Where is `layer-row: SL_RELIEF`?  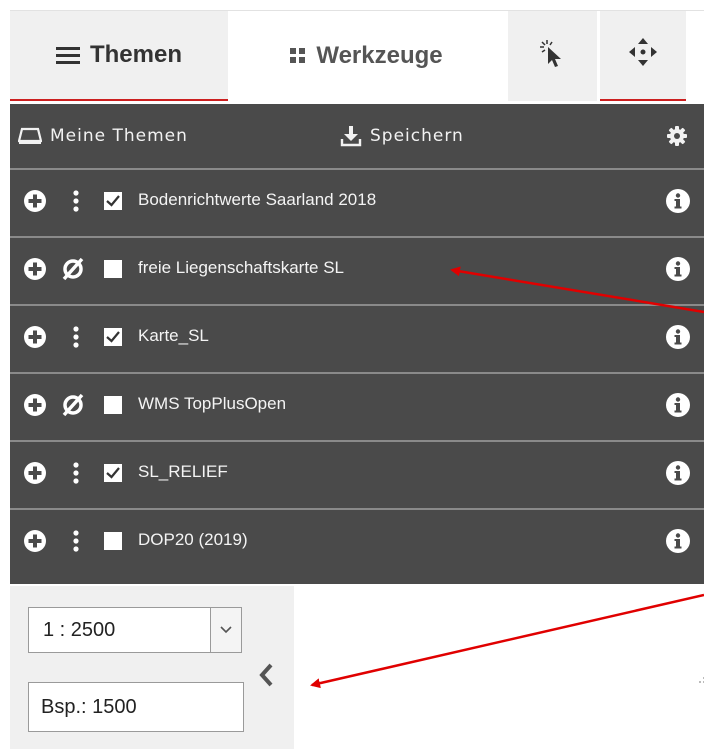
layer-row: SL_RELIEF is located at coordinates (357, 473).